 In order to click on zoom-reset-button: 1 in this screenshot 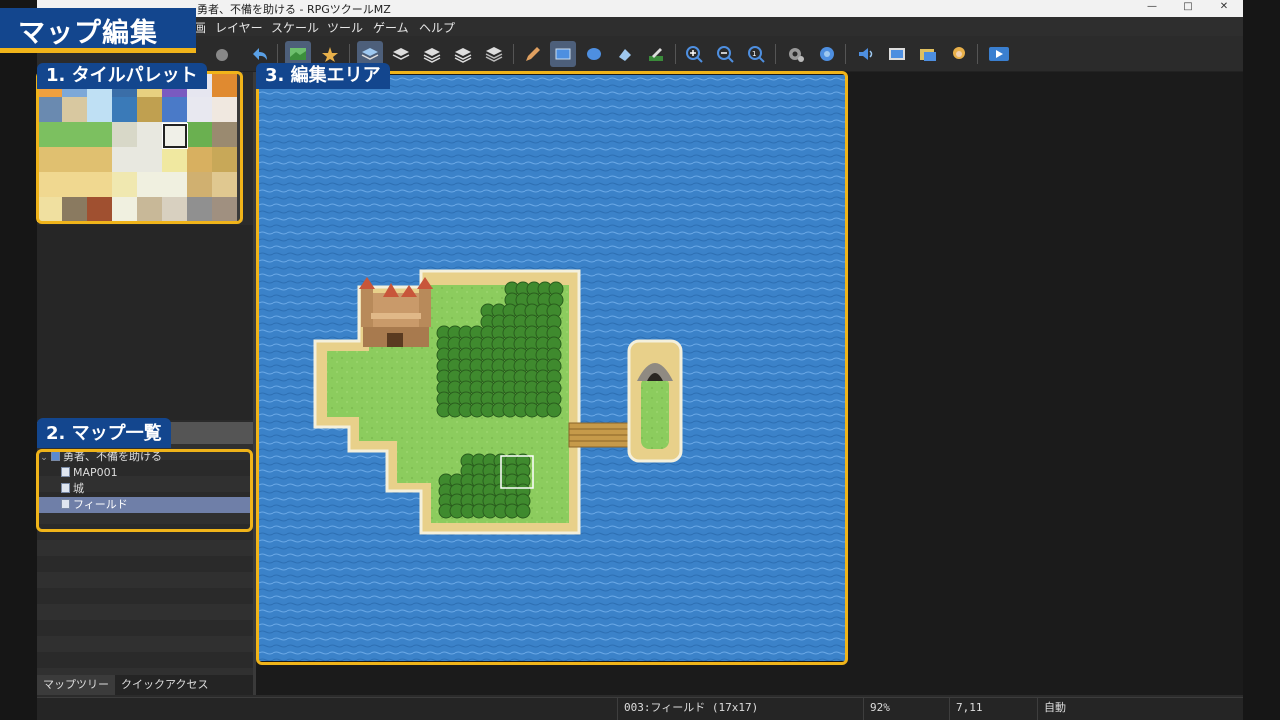, I will do `click(757, 54)`.